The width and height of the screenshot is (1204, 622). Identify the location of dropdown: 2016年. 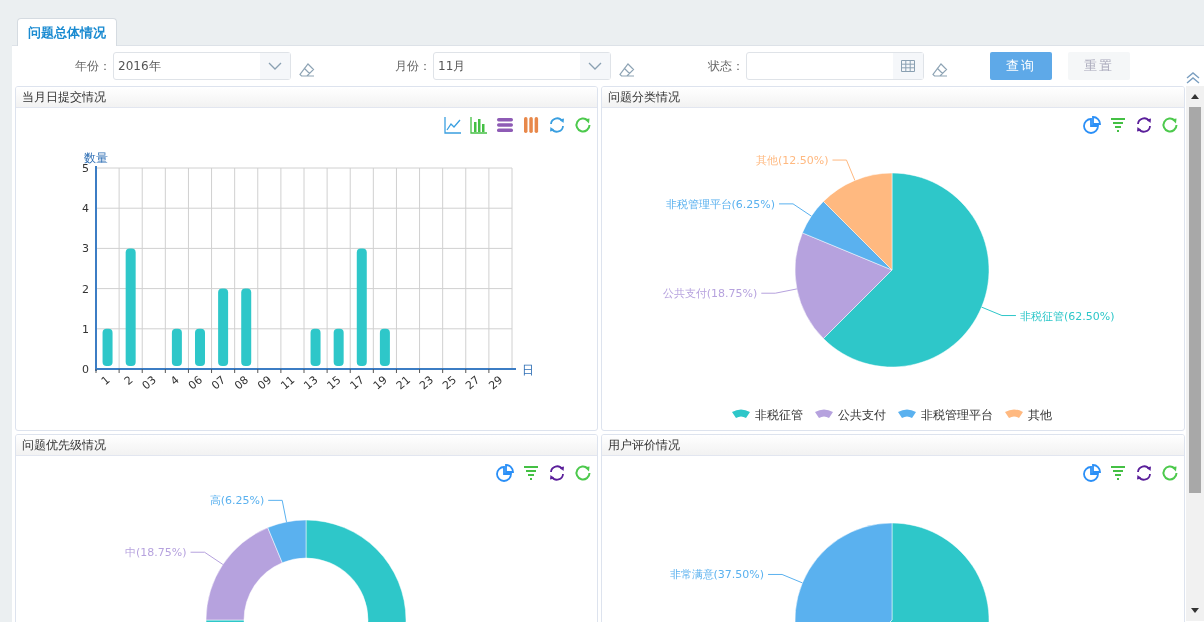
(202, 66).